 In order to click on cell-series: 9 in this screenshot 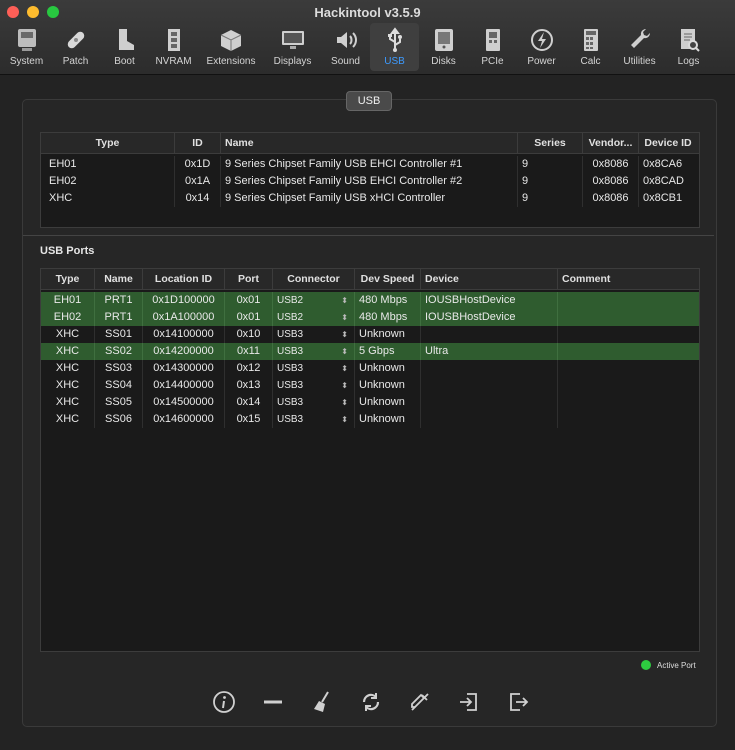, I will do `click(550, 198)`.